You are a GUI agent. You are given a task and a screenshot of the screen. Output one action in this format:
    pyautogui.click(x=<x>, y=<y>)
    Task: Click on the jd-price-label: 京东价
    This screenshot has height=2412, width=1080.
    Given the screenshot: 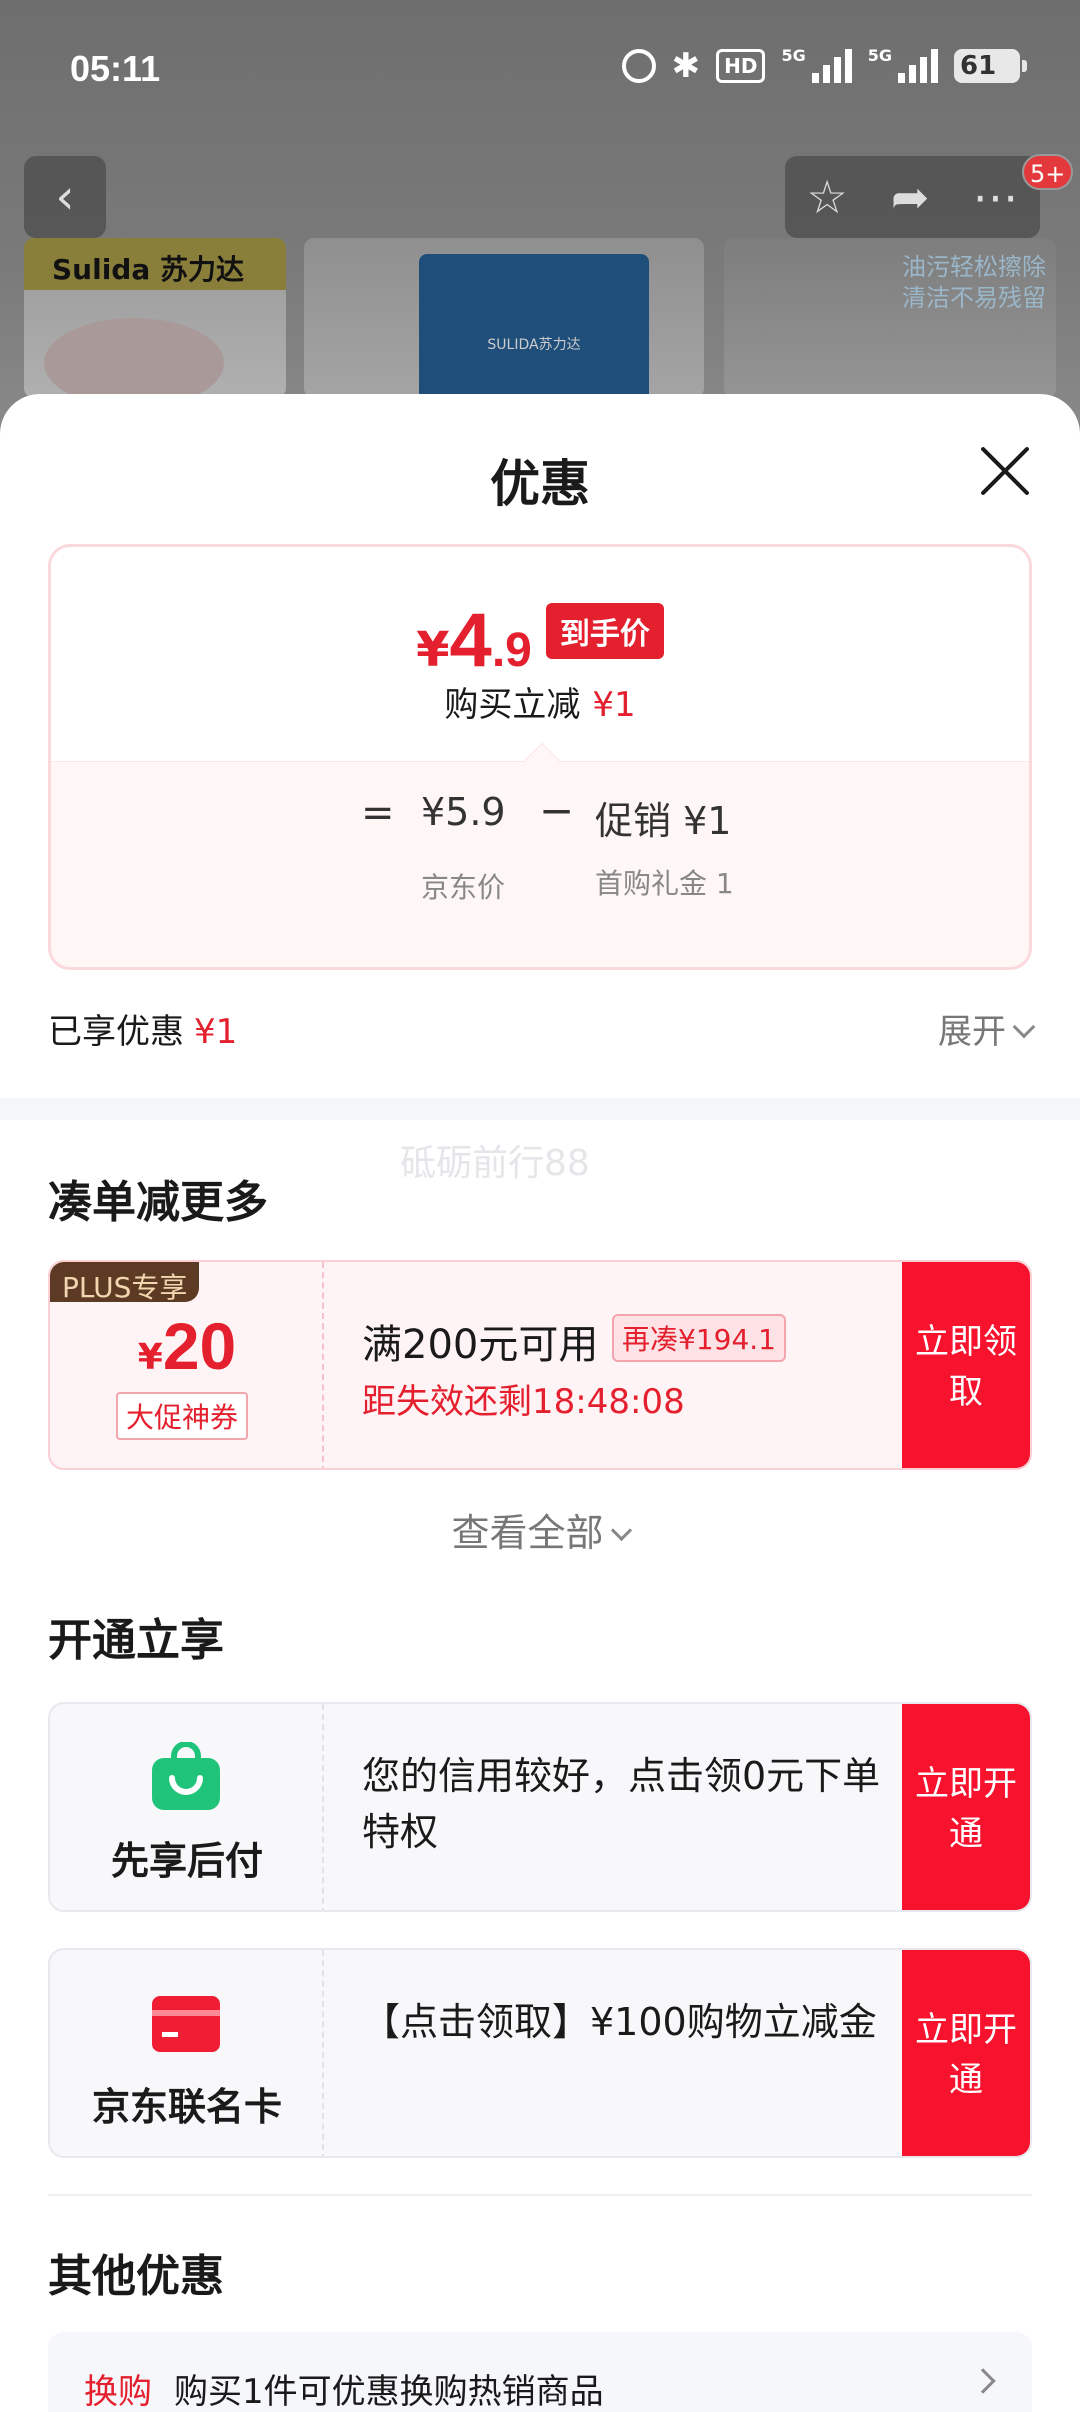 What is the action you would take?
    pyautogui.click(x=463, y=887)
    